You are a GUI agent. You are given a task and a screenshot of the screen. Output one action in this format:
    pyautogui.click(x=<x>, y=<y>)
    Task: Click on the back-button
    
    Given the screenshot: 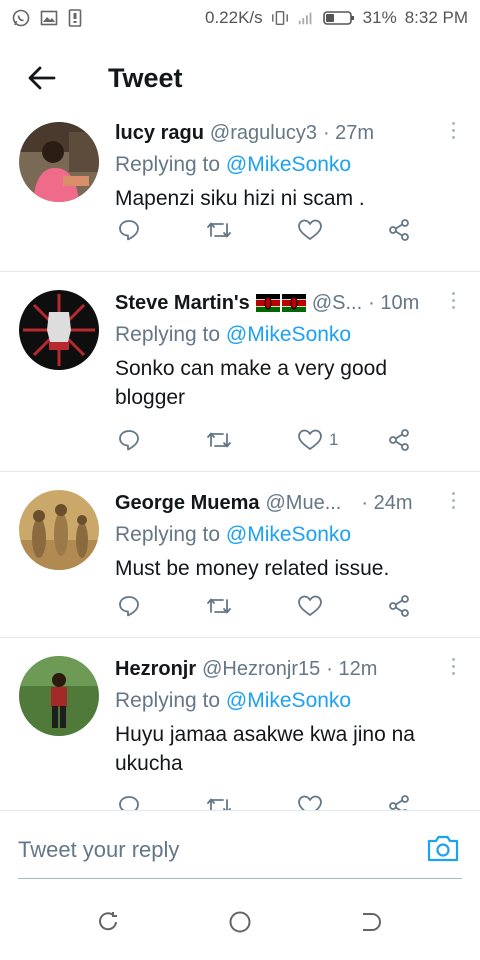 What is the action you would take?
    pyautogui.click(x=42, y=78)
    